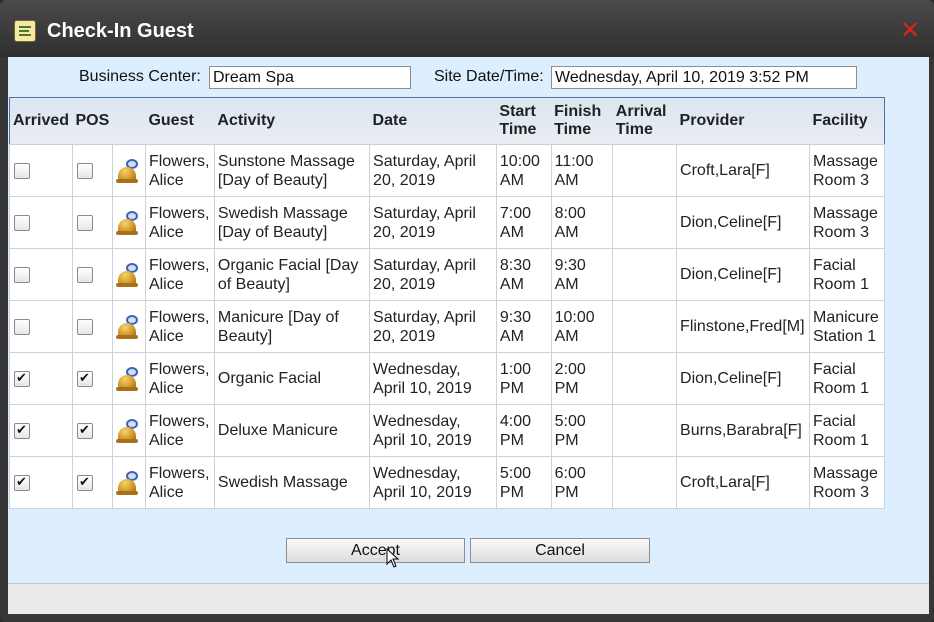  Describe the element at coordinates (282, 482) in the screenshot. I see `activity-name: Swedish Massage` at that location.